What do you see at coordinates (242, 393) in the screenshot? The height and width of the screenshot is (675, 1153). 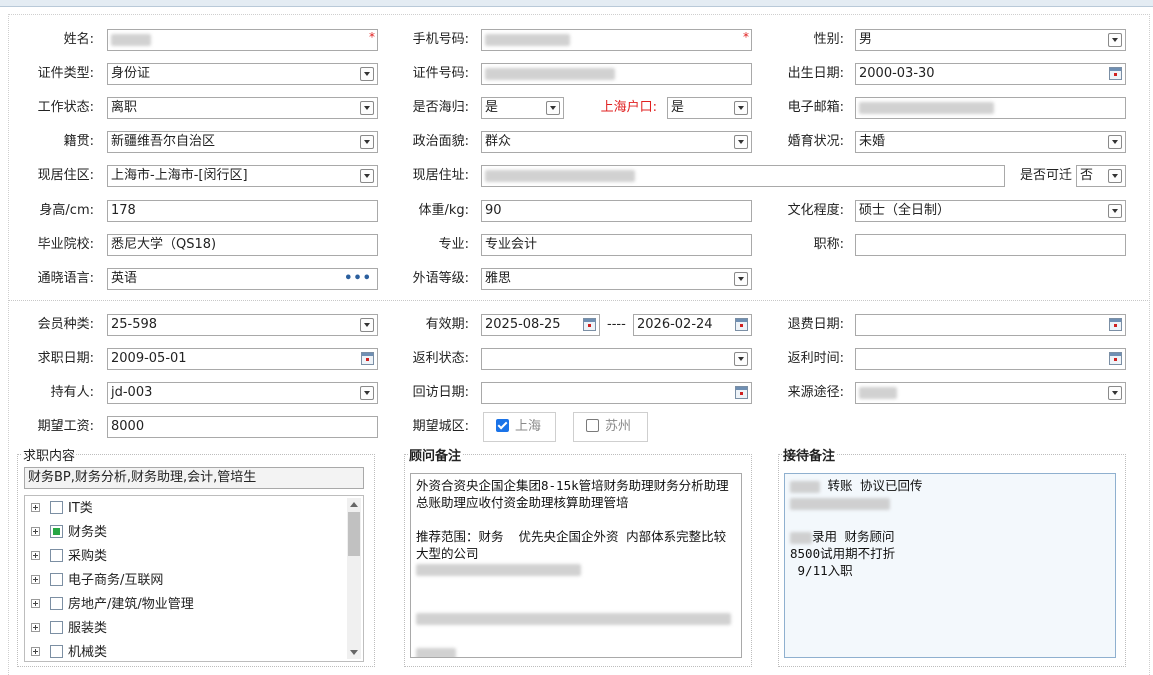 I see `holder-select: jd-003` at bounding box center [242, 393].